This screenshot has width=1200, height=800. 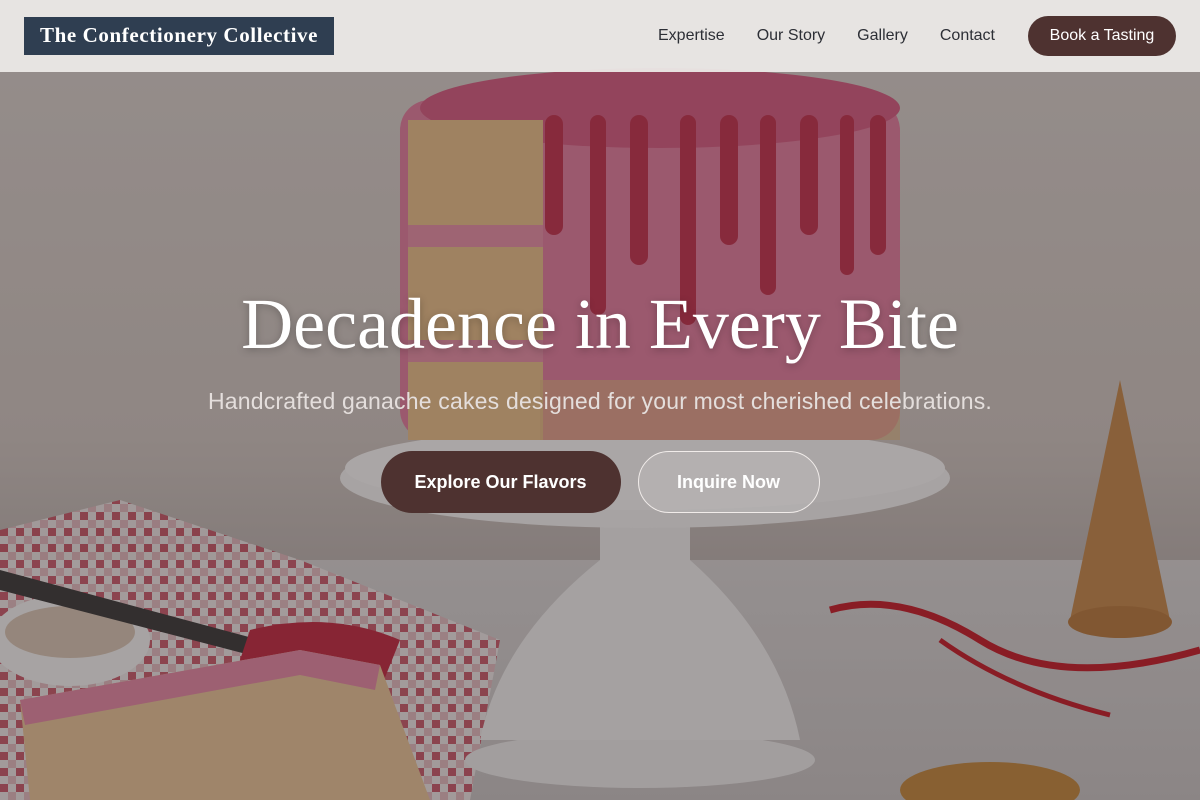 I want to click on hero-title: Decadence in Every Bite, so click(x=600, y=324).